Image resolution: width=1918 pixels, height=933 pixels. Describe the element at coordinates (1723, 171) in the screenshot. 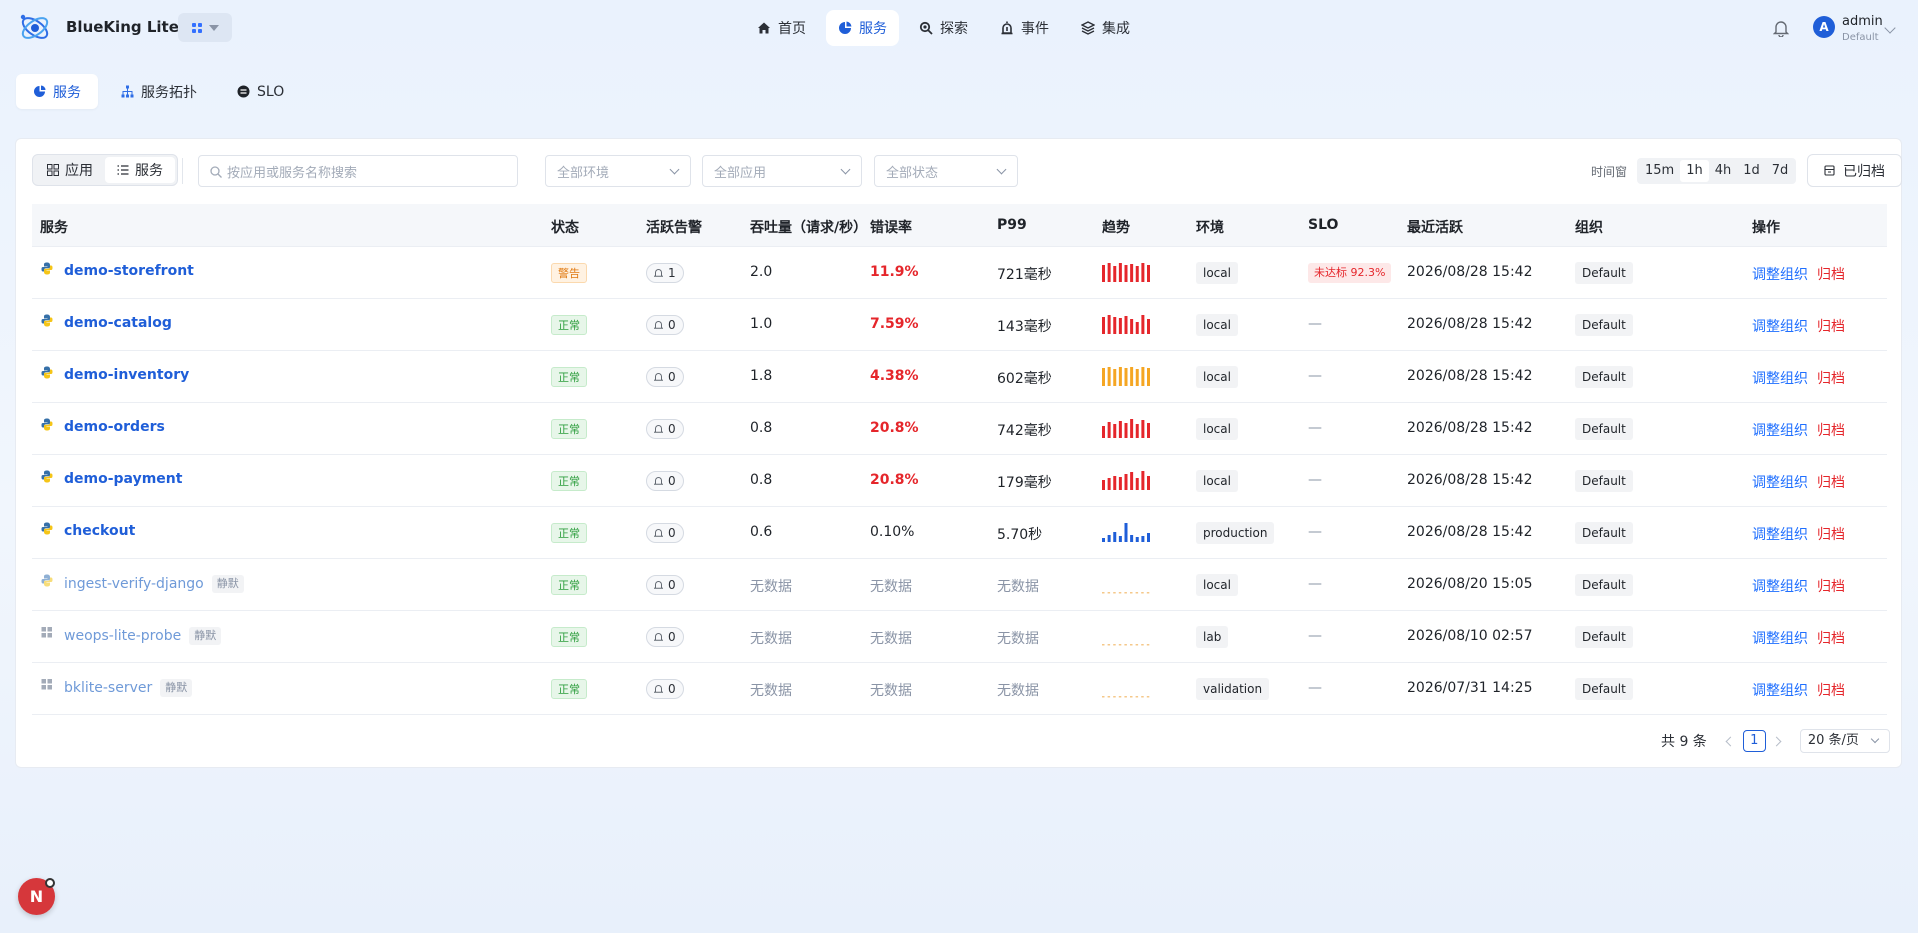

I see `time-option-4h: 4h` at that location.